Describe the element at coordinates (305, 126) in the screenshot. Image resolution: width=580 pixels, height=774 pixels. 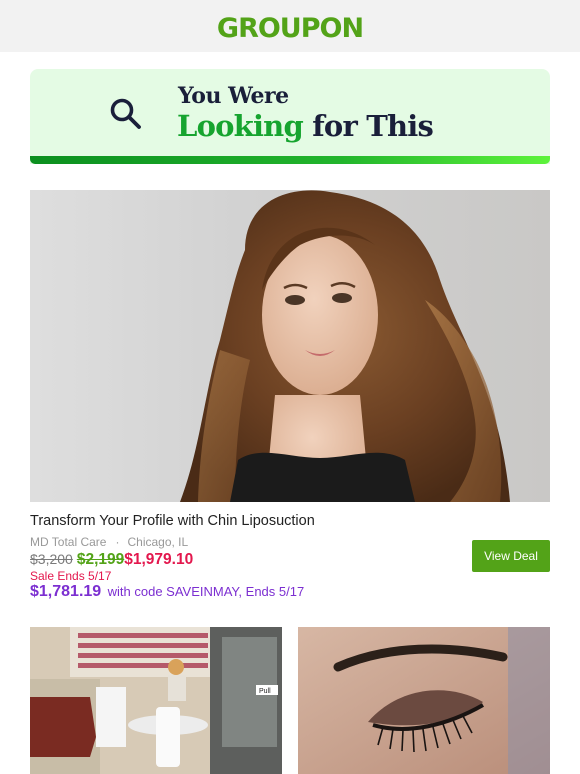
I see `banner-heading-line2: Looking for This` at that location.